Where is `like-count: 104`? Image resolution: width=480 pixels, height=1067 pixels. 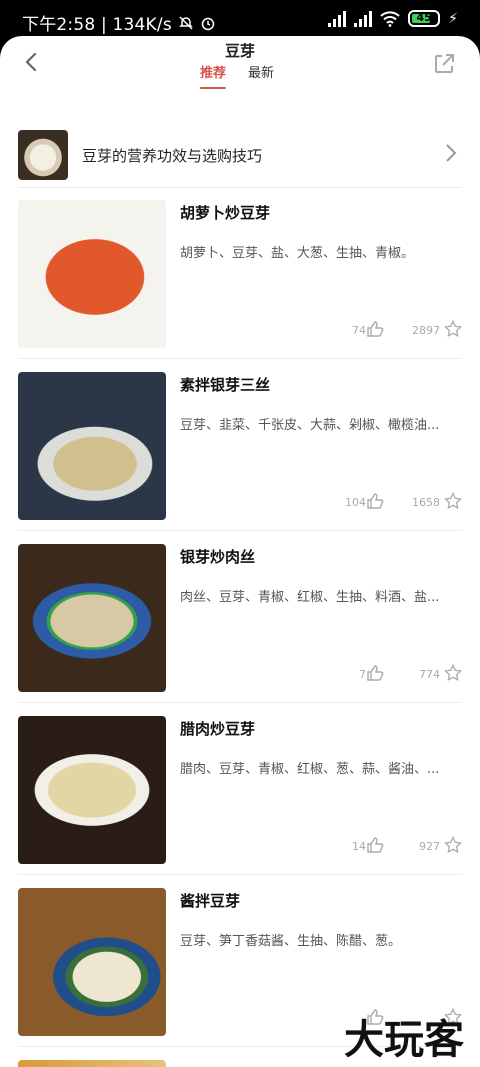
like-count: 104 is located at coordinates (355, 502).